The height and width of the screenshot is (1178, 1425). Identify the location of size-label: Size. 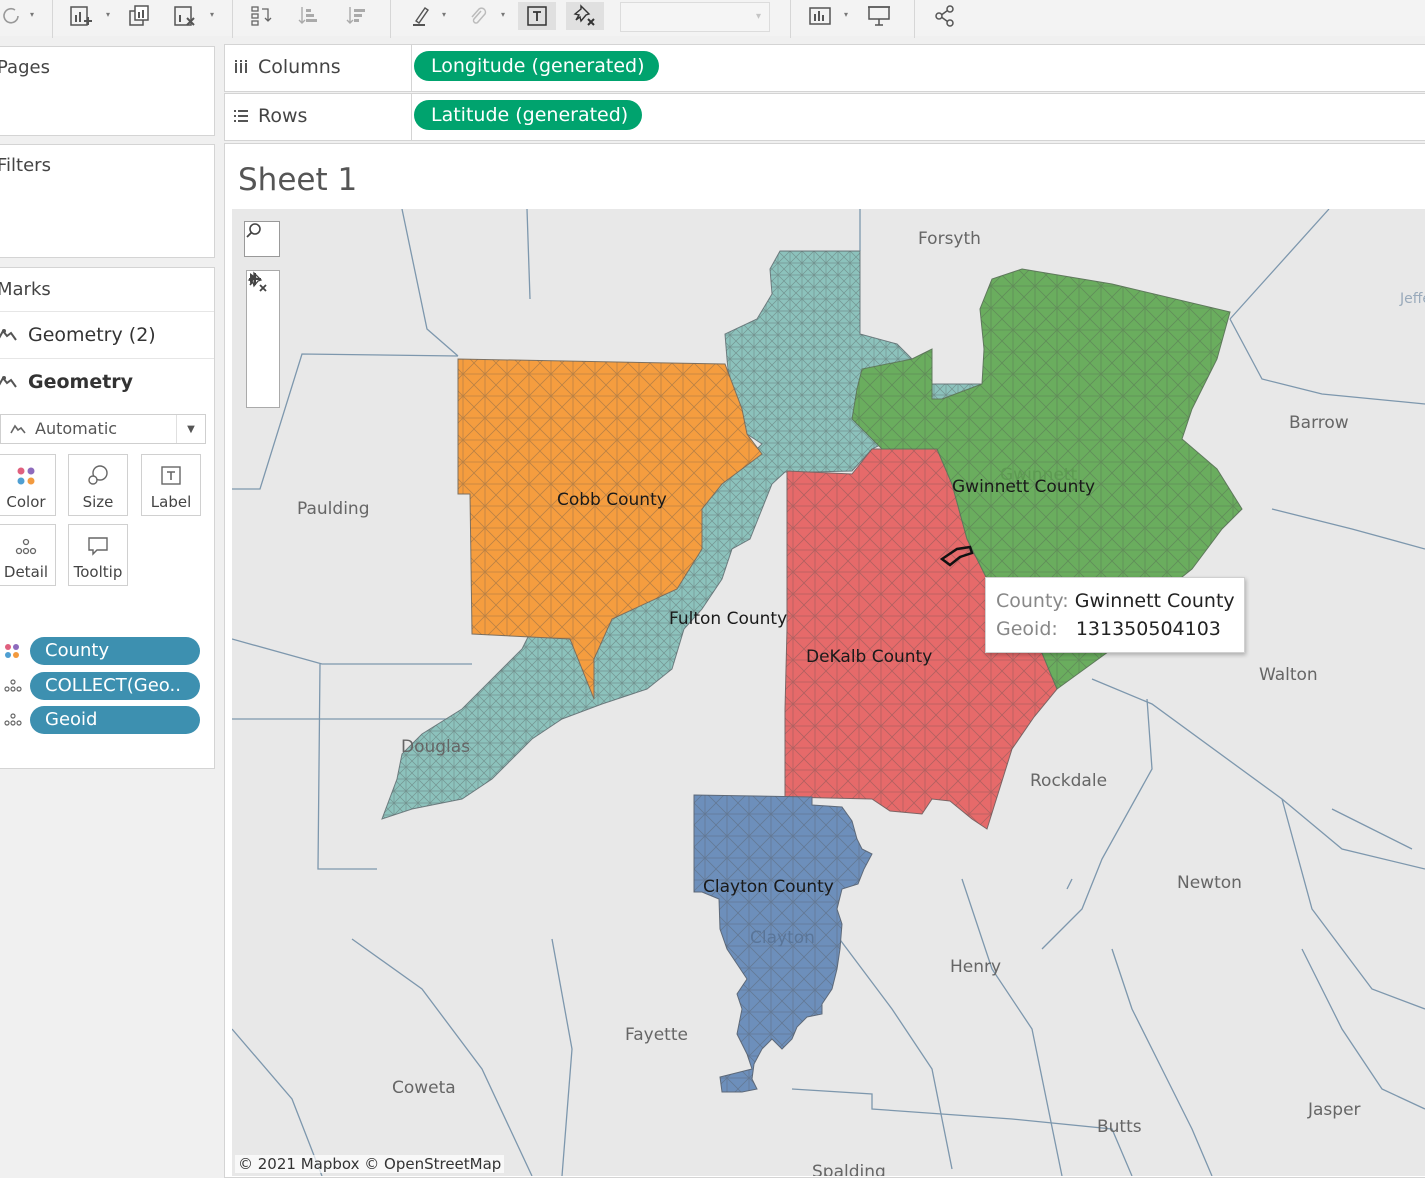
(98, 502).